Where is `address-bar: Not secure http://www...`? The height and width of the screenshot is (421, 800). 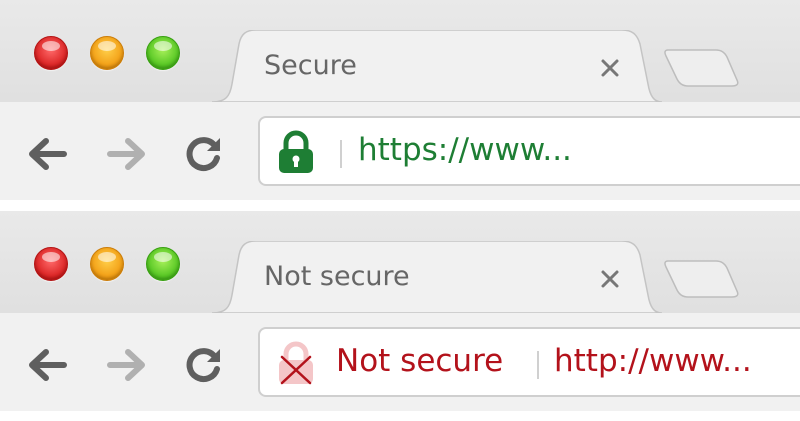 address-bar: Not secure http://www... is located at coordinates (529, 362).